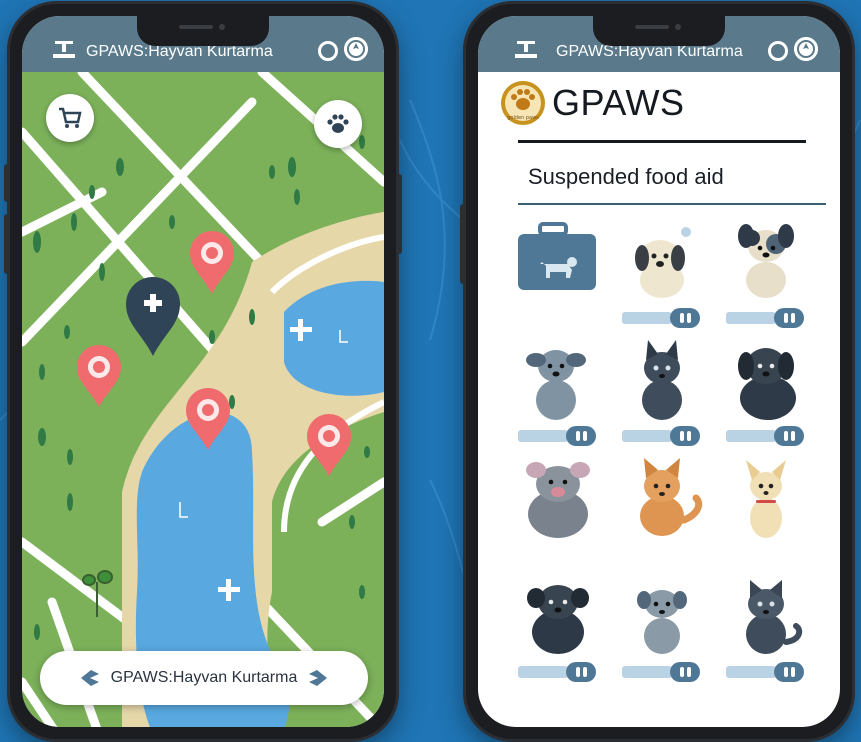  I want to click on golden-paws-logo: golden paws, so click(523, 103).